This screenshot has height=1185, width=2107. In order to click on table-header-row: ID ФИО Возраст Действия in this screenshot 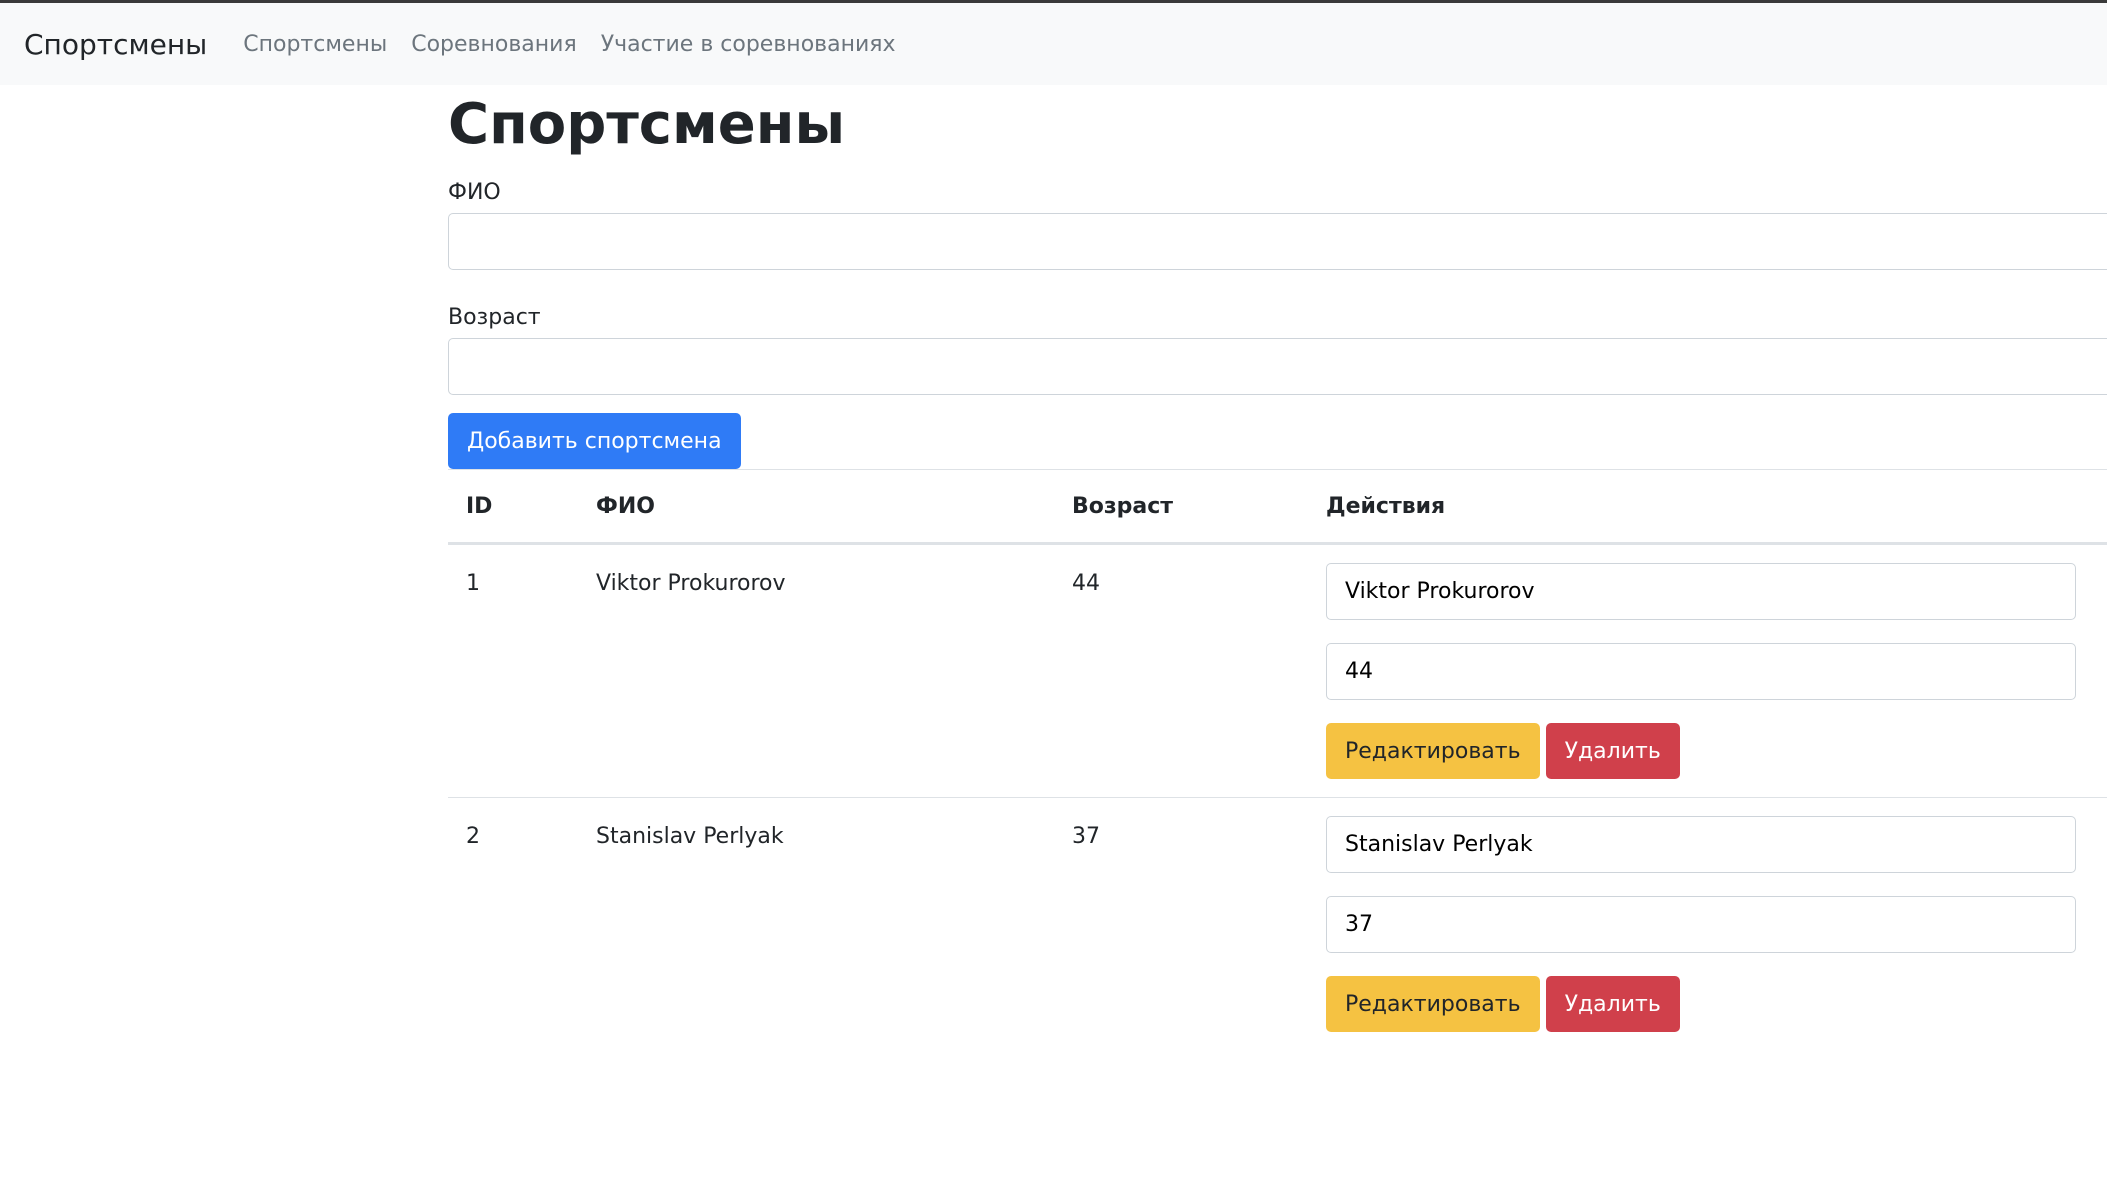, I will do `click(1277, 507)`.